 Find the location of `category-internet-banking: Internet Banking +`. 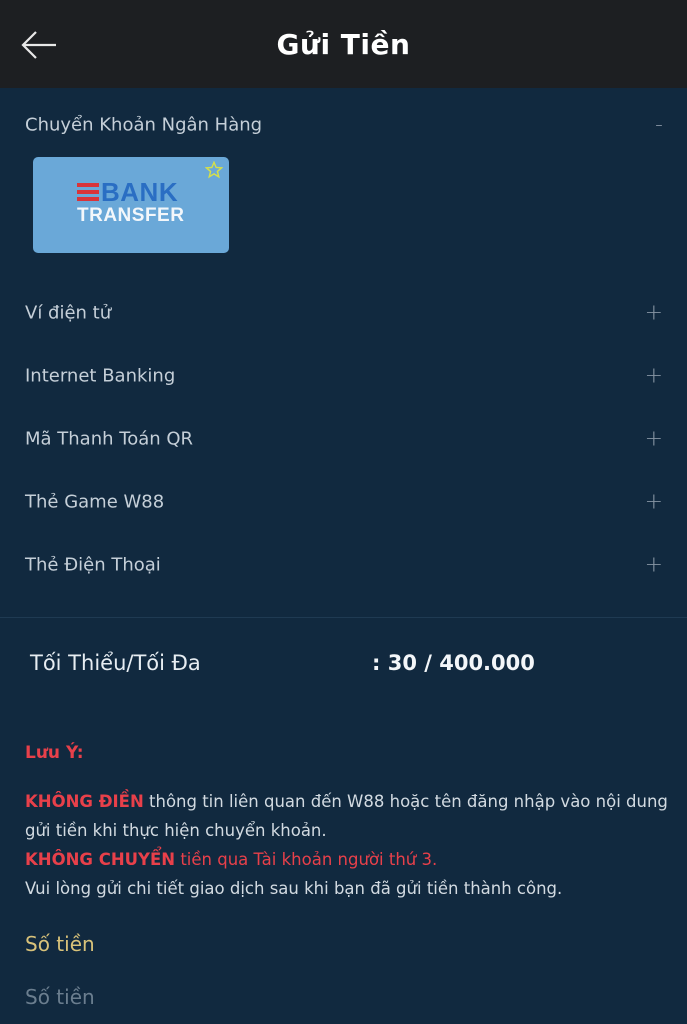

category-internet-banking: Internet Banking + is located at coordinates (343, 376).